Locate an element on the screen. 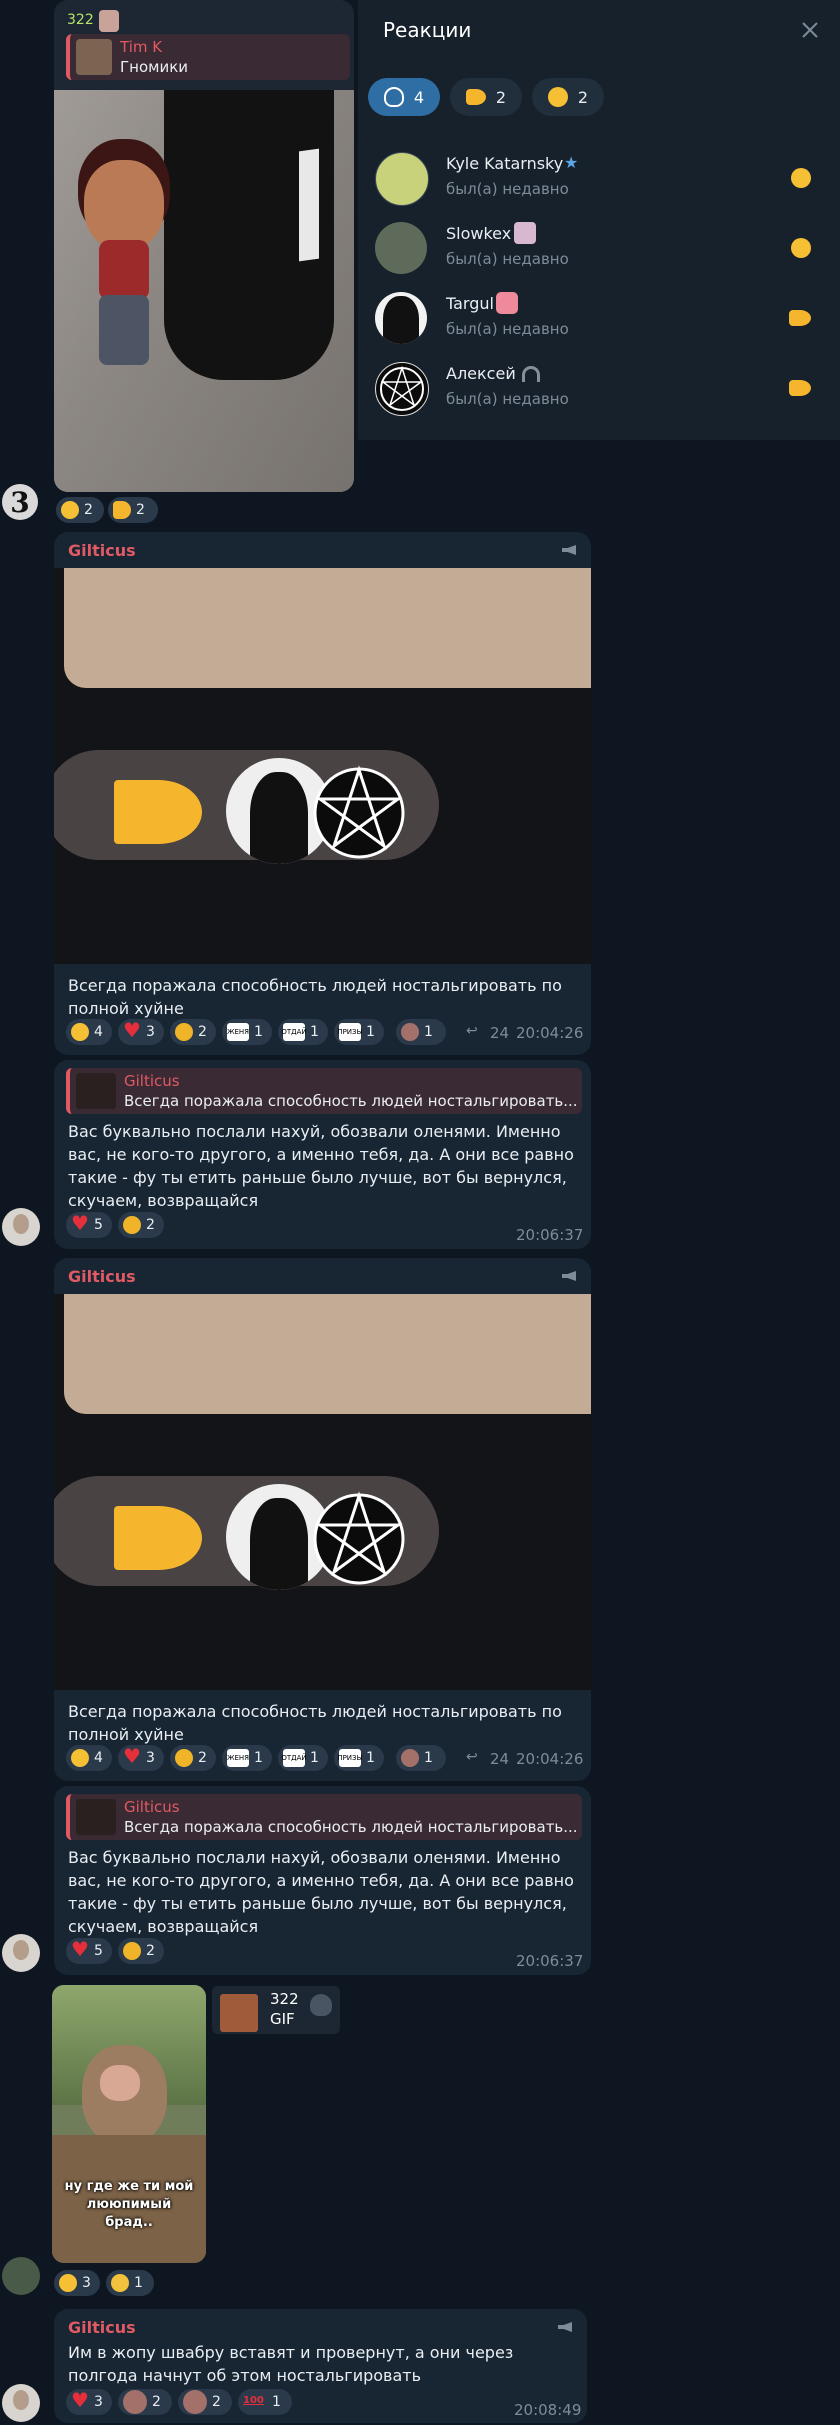  tab-count: 2 is located at coordinates (583, 97).